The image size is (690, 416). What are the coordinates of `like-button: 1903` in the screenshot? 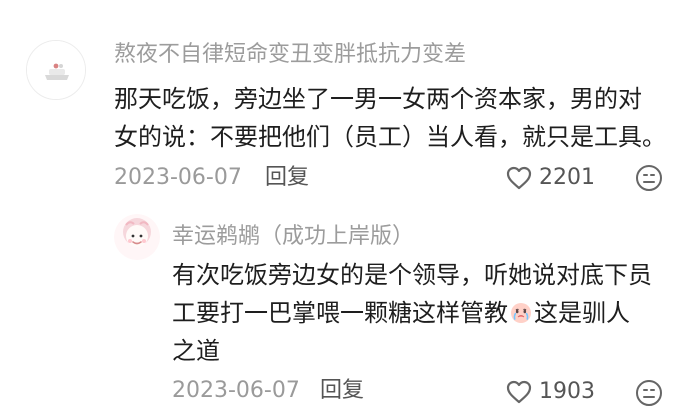 It's located at (550, 392).